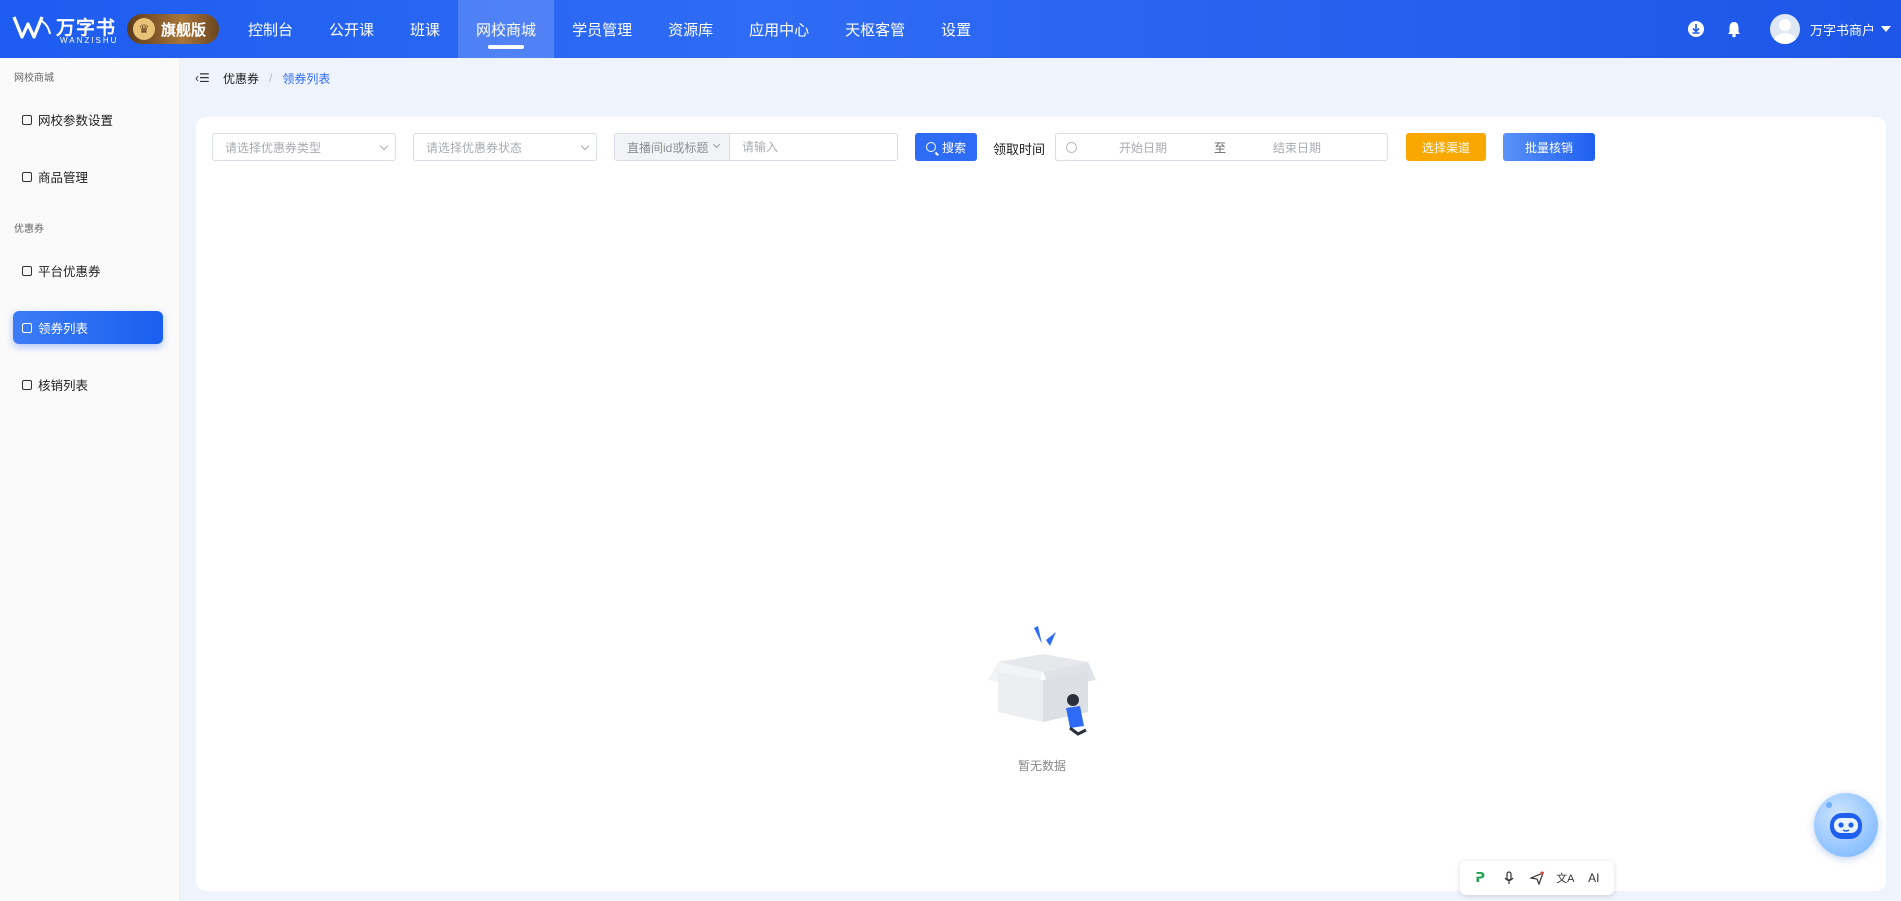  What do you see at coordinates (63, 178) in the screenshot?
I see `sidebar-item-label: 商品管理` at bounding box center [63, 178].